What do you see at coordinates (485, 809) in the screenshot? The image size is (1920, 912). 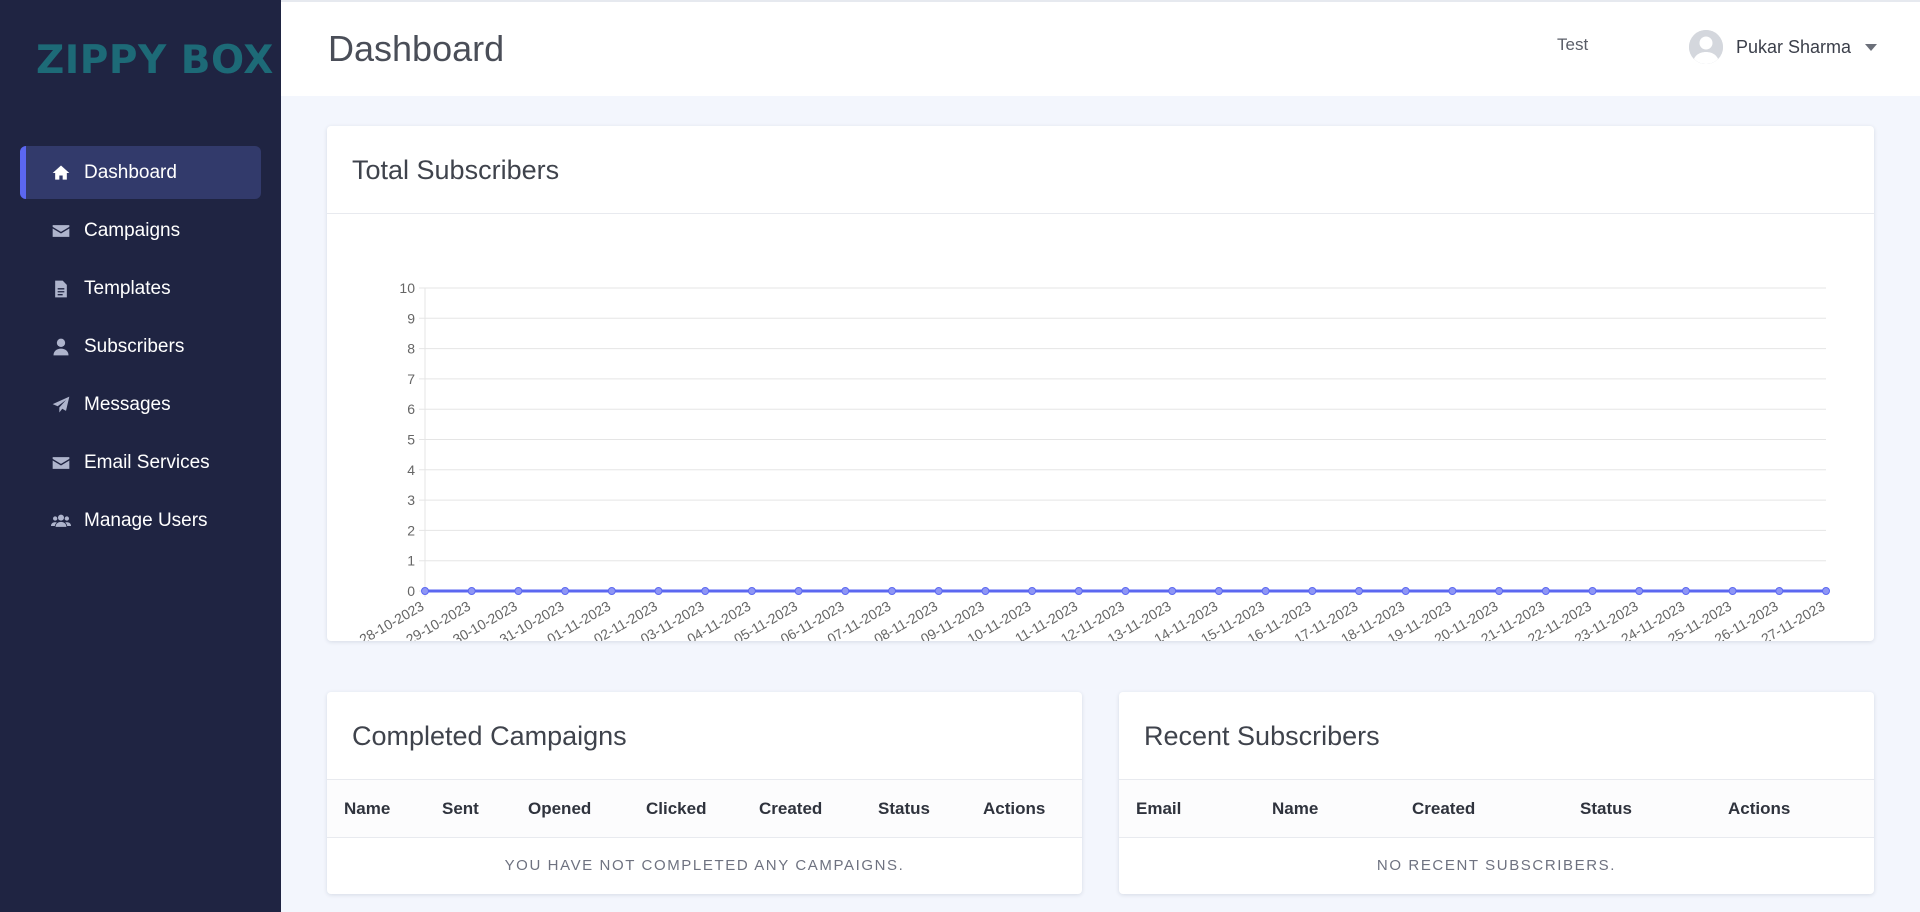 I see `column-header: Sent` at bounding box center [485, 809].